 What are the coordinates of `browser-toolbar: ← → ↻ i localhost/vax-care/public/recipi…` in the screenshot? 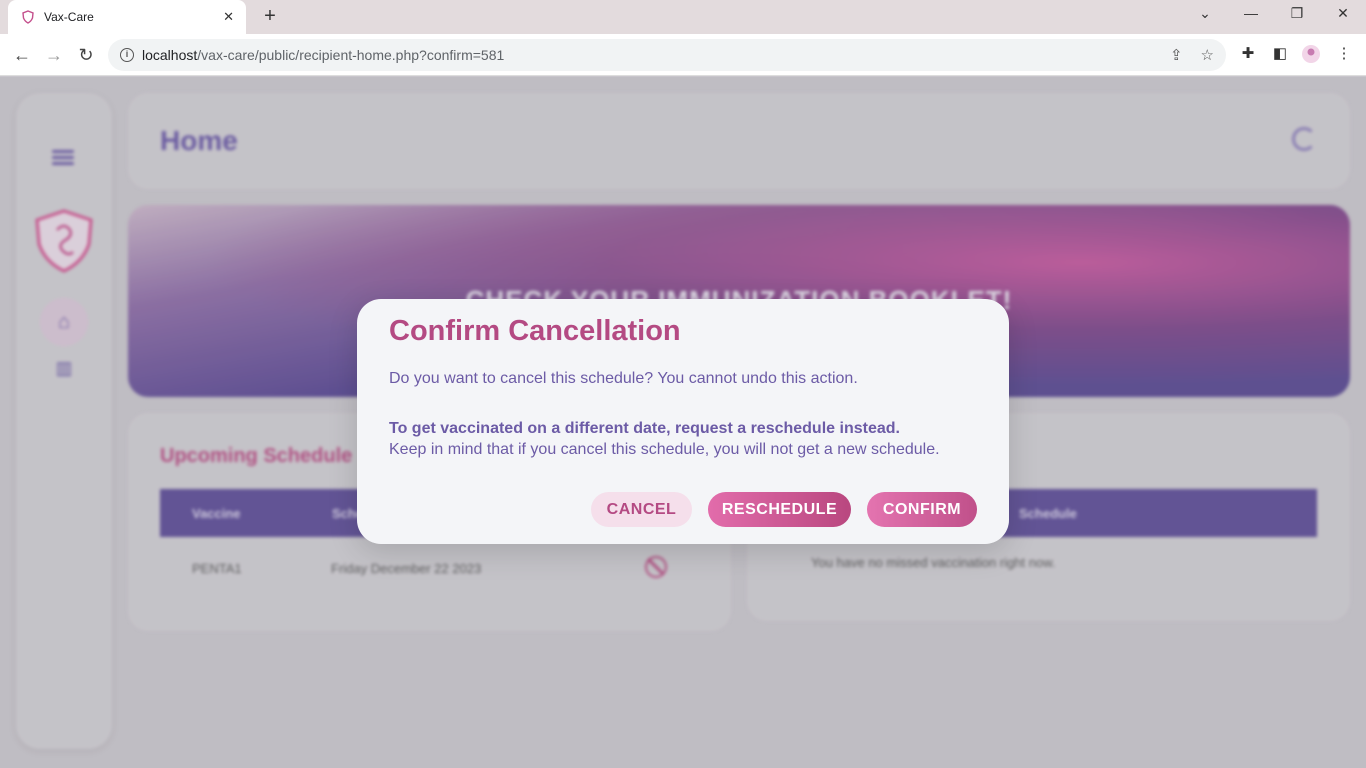 It's located at (683, 55).